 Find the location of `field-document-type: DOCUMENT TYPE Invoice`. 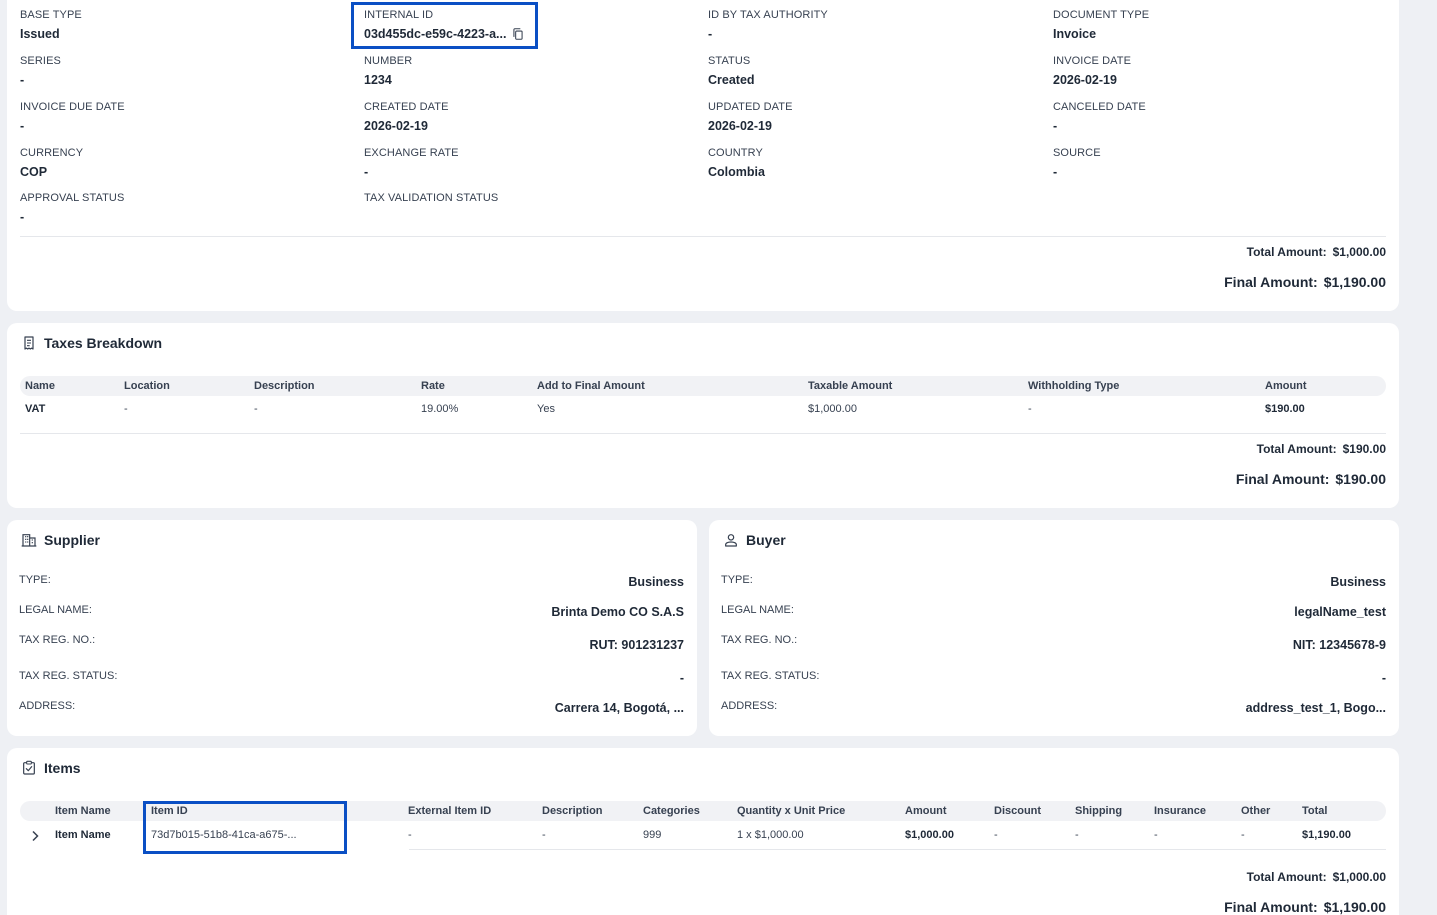

field-document-type: DOCUMENT TYPE Invoice is located at coordinates (1101, 25).